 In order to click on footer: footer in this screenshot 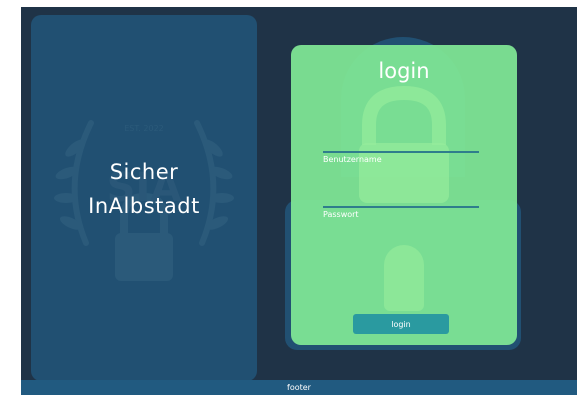, I will do `click(299, 387)`.